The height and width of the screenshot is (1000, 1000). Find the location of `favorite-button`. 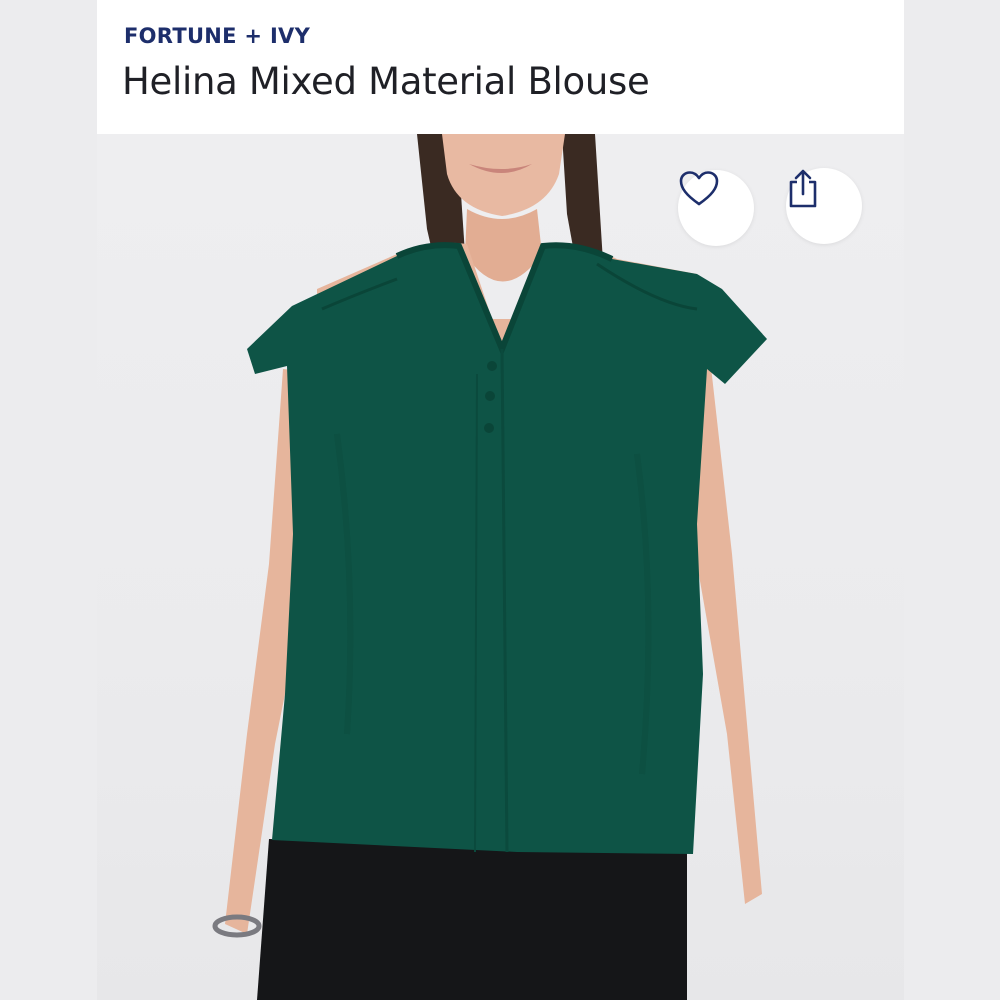

favorite-button is located at coordinates (716, 208).